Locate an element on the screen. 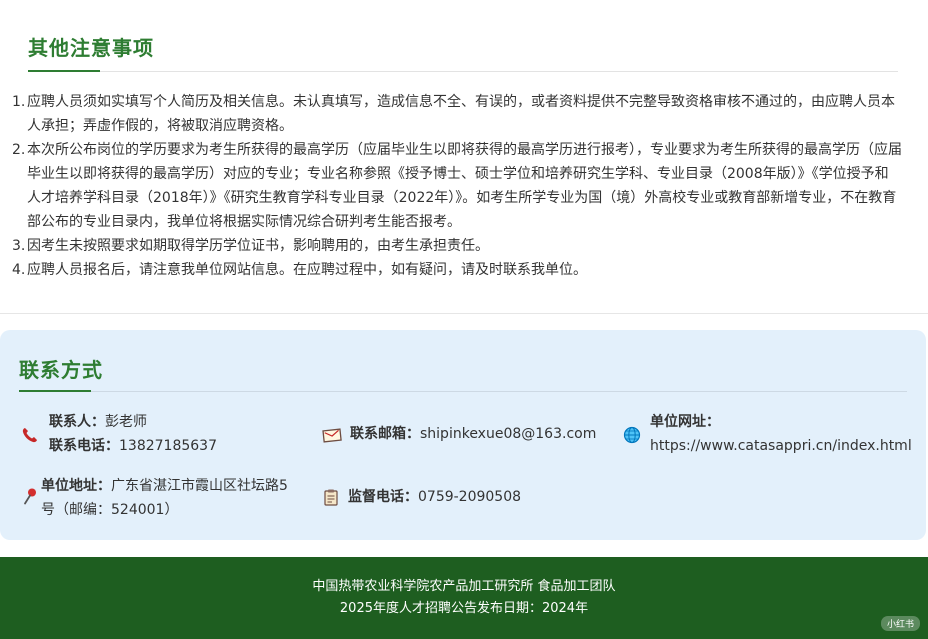  clipboard-icon is located at coordinates (331, 497).